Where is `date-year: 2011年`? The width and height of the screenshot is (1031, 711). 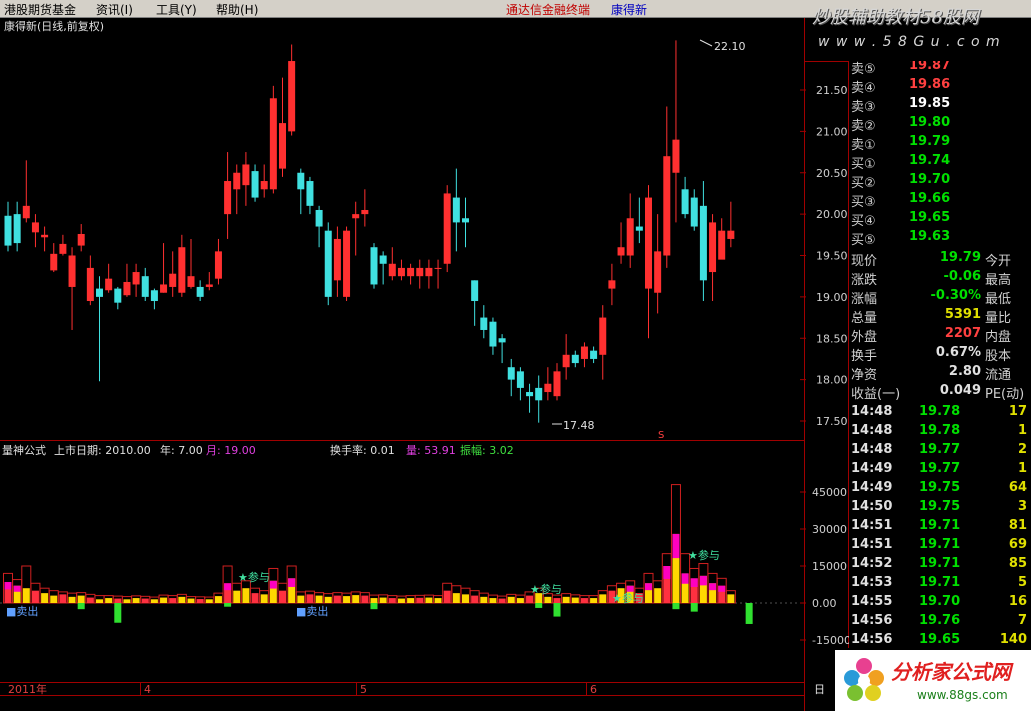 date-year: 2011年 is located at coordinates (27, 689).